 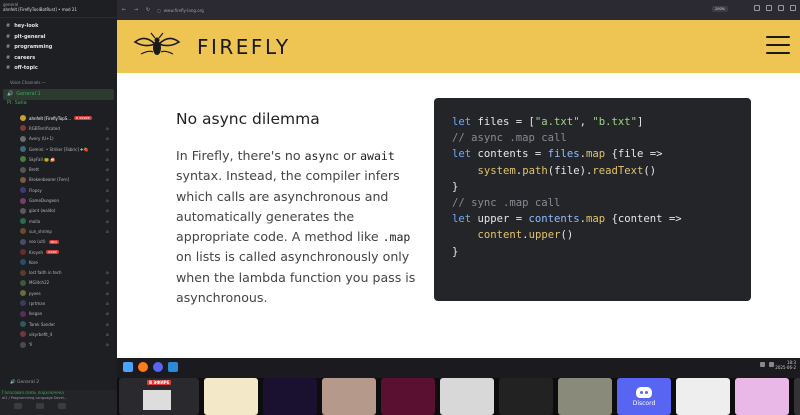 What do you see at coordinates (159, 10) in the screenshot?
I see `page-icon: ▢` at bounding box center [159, 10].